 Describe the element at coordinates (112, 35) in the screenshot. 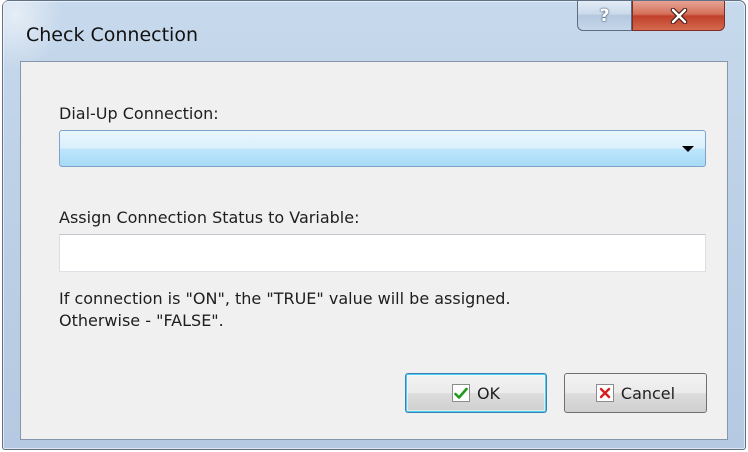

I see `window-title: Check Connection` at that location.